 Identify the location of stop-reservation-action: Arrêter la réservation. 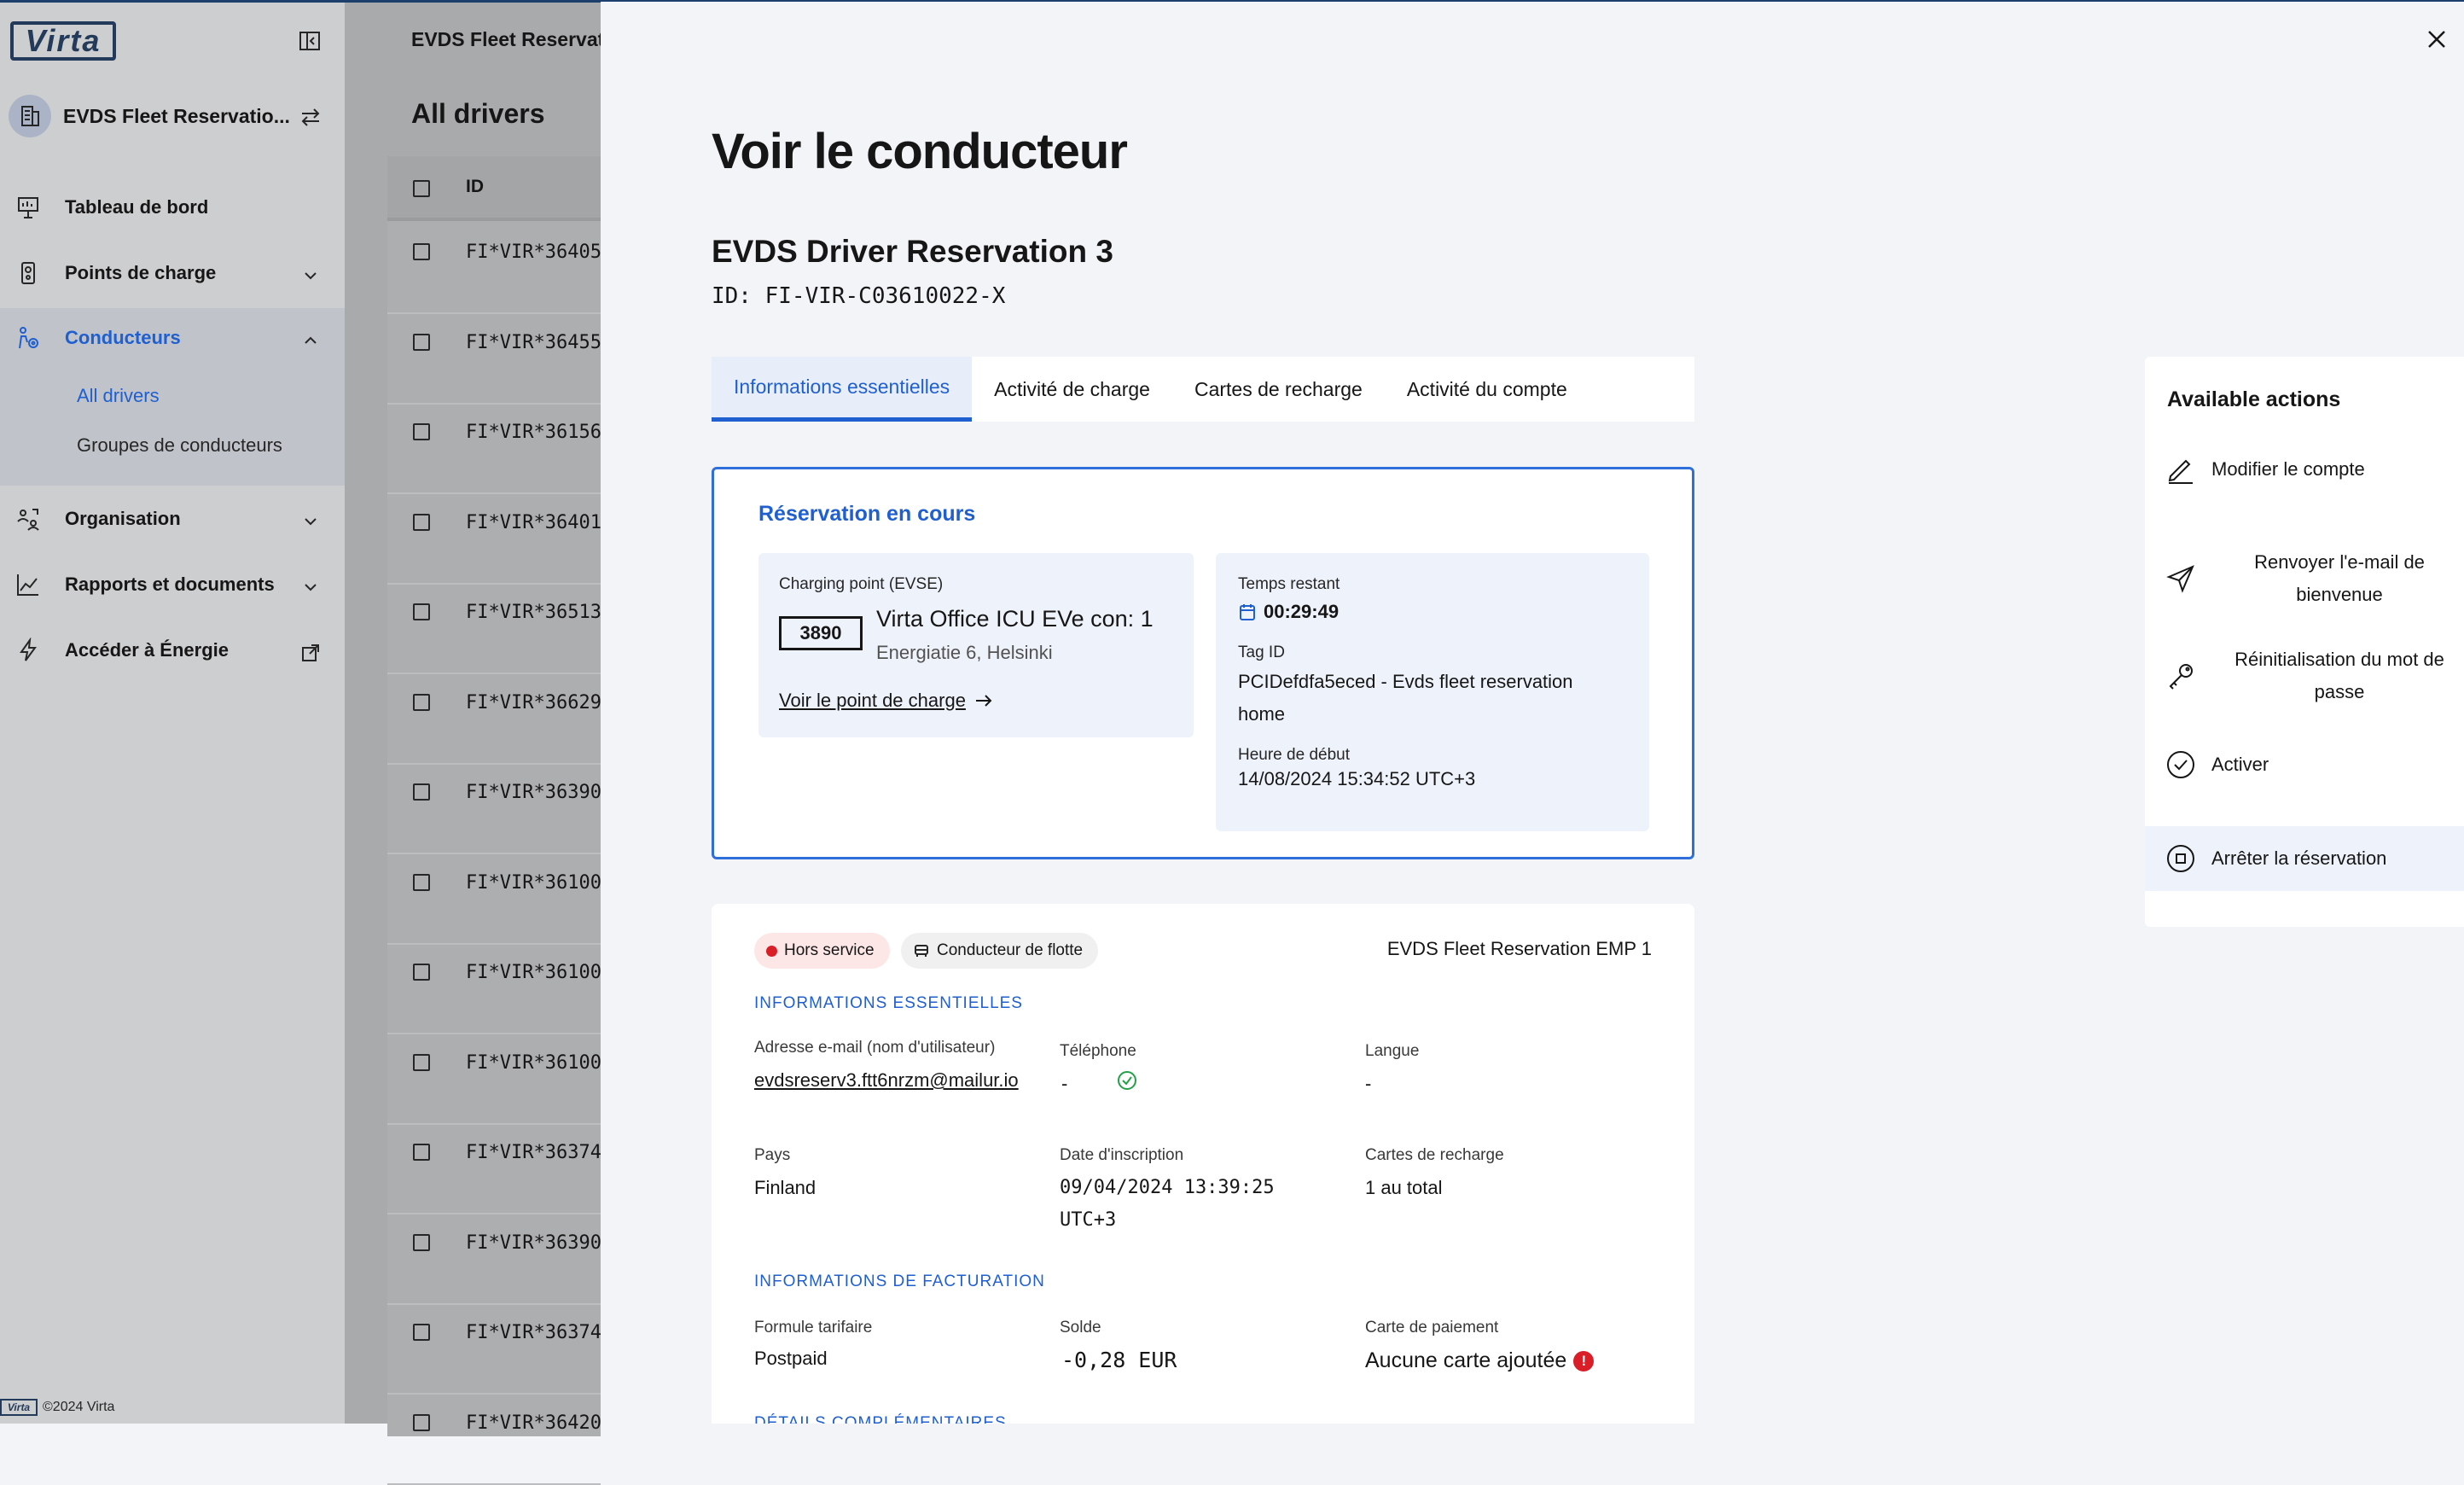
(2304, 858).